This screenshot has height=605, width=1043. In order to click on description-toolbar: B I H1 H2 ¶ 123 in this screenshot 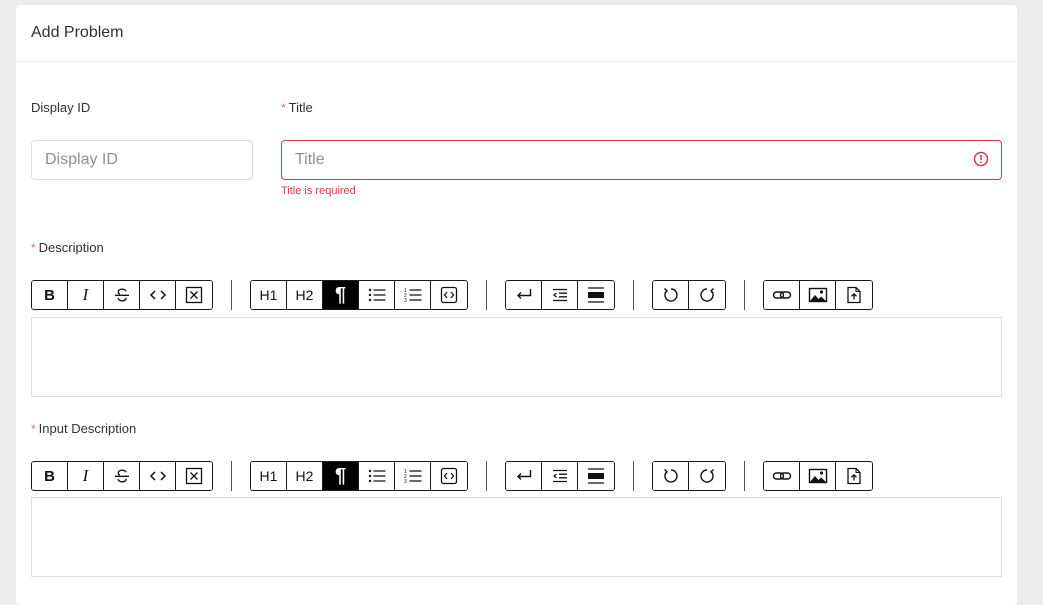, I will do `click(452, 295)`.